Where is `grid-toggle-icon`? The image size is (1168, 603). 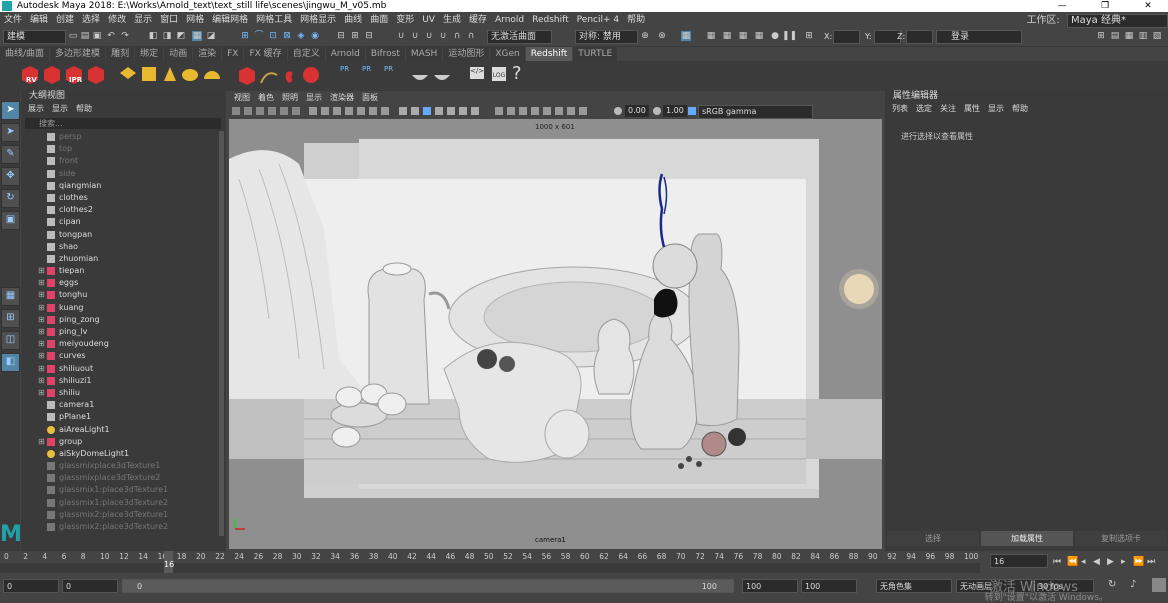 grid-toggle-icon is located at coordinates (313, 111).